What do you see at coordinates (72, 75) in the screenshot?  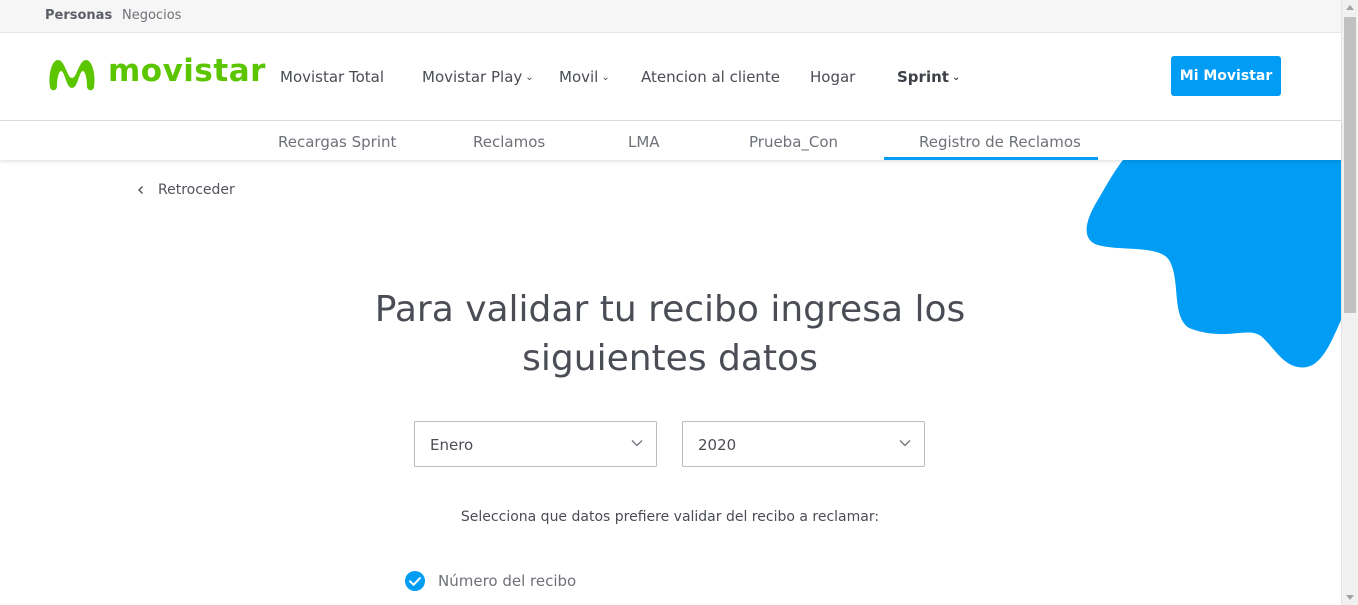 I see `movistar-m-logo-icon` at bounding box center [72, 75].